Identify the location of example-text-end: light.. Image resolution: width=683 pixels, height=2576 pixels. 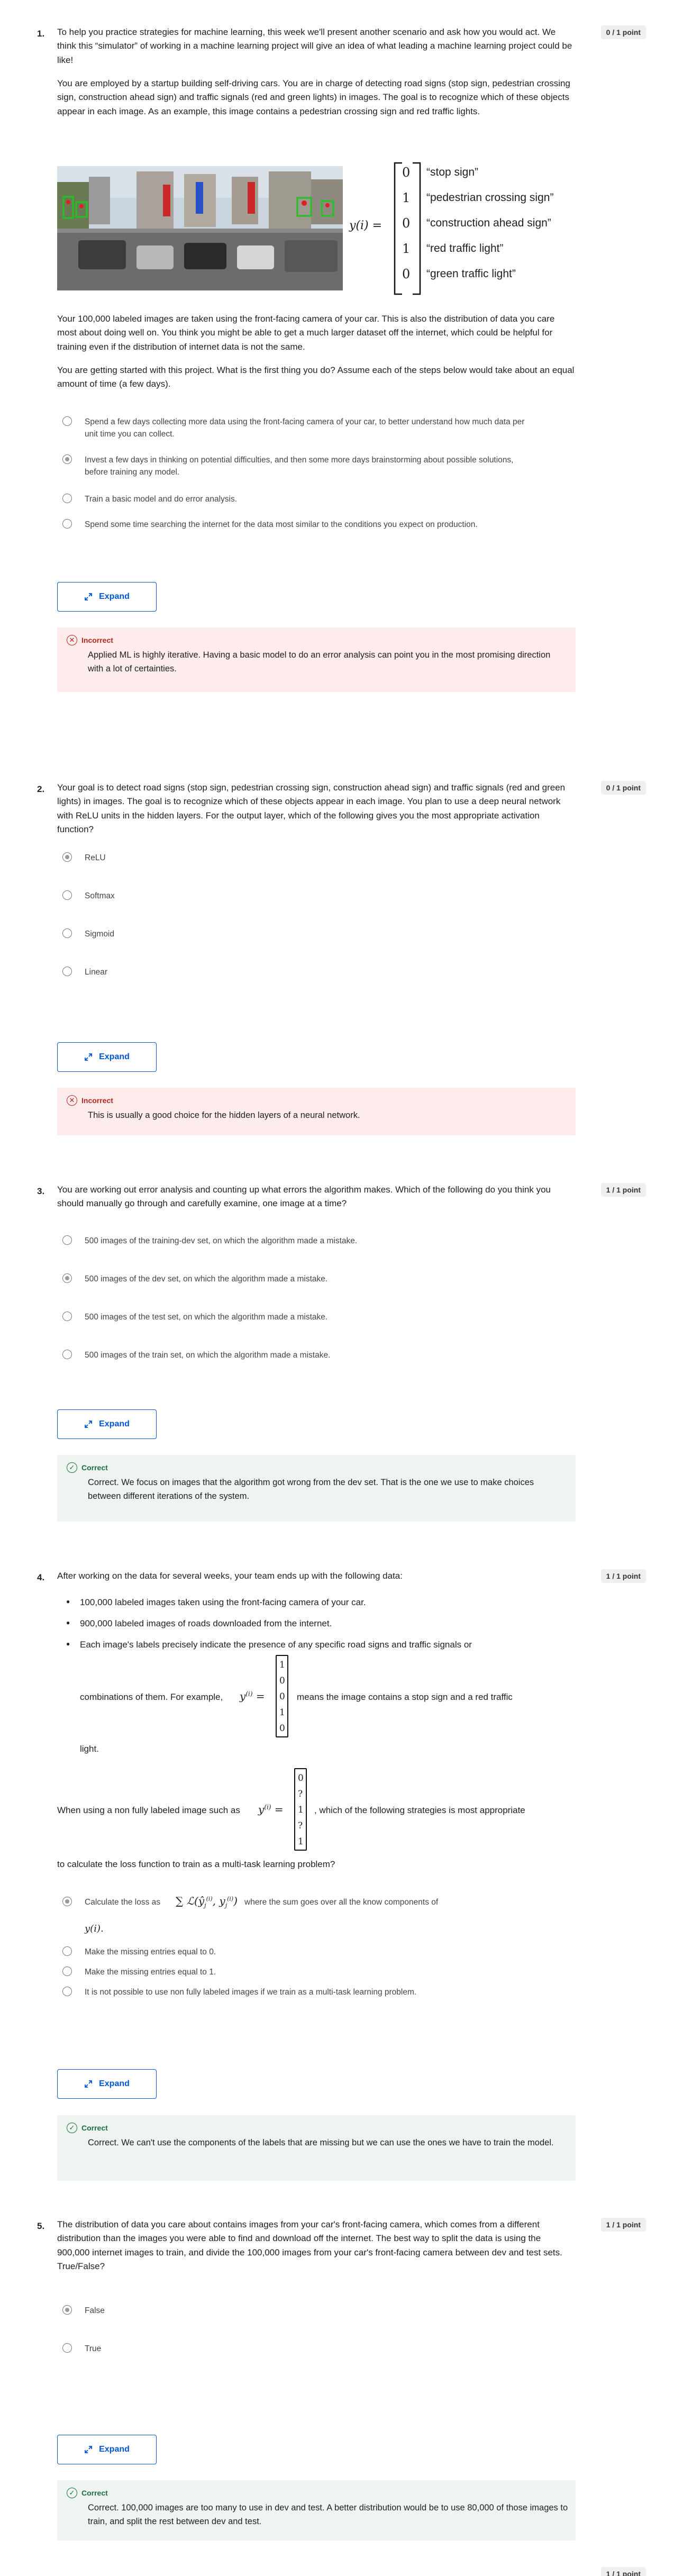
(89, 1749).